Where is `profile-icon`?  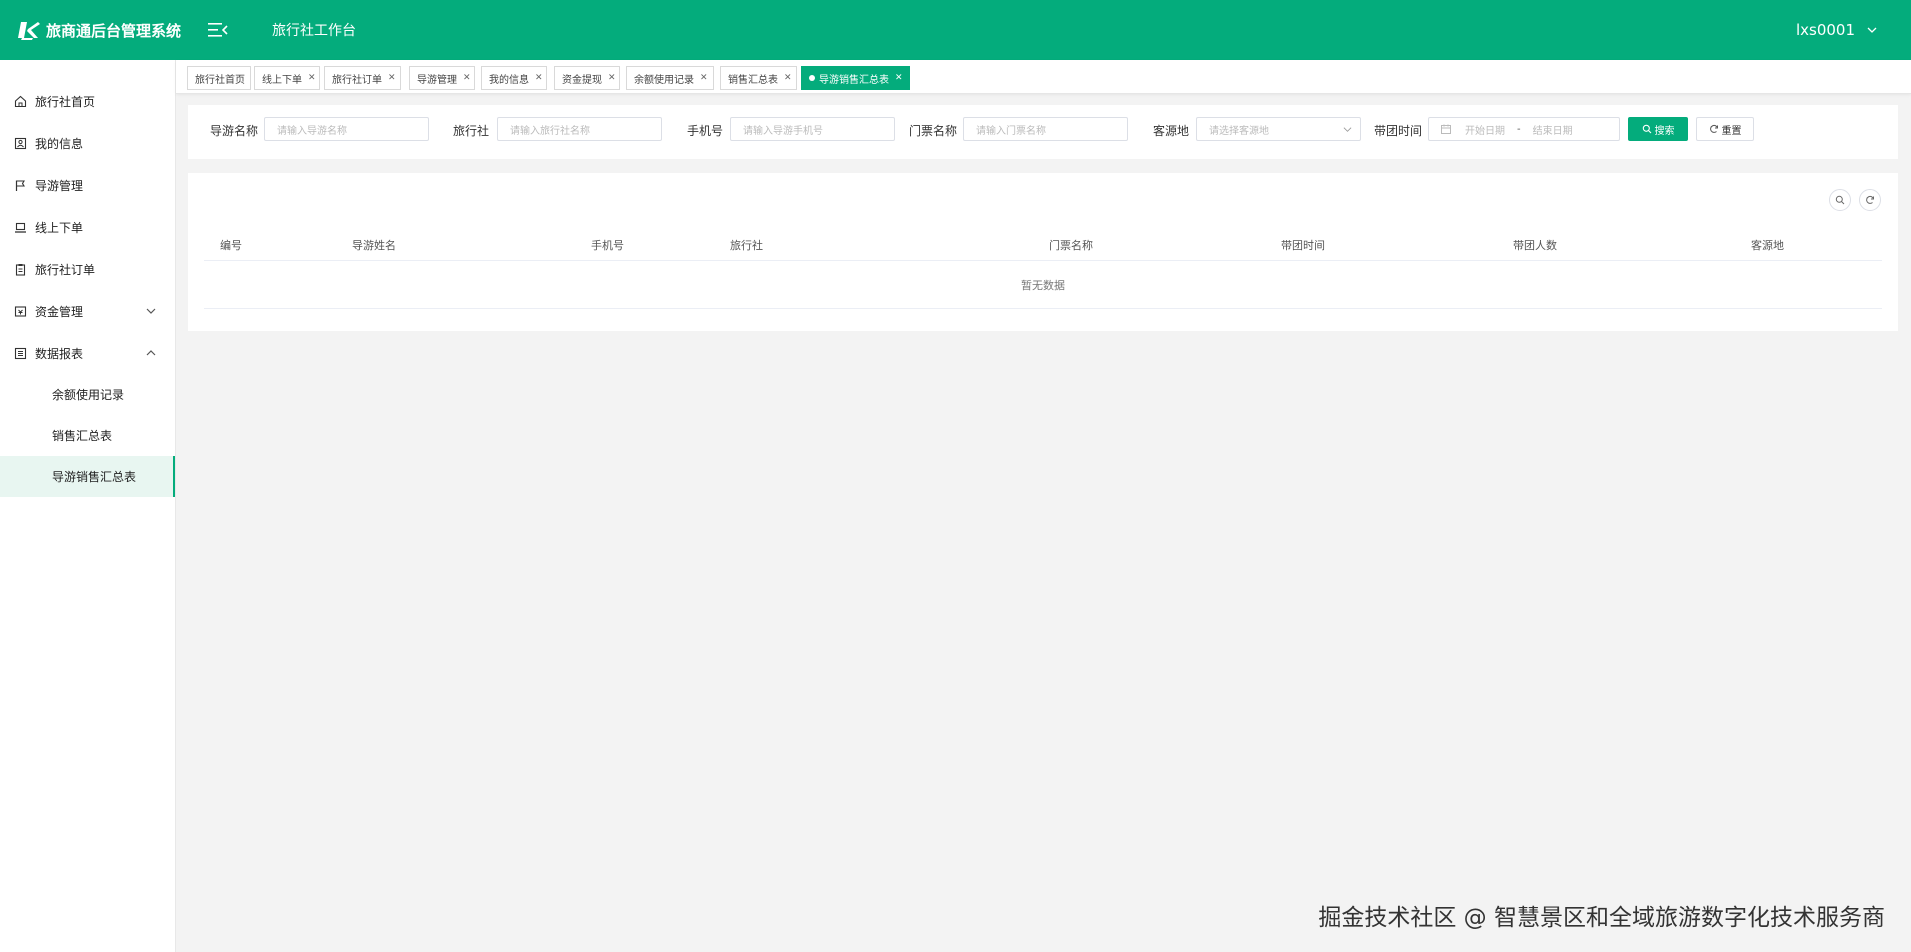 profile-icon is located at coordinates (20, 143).